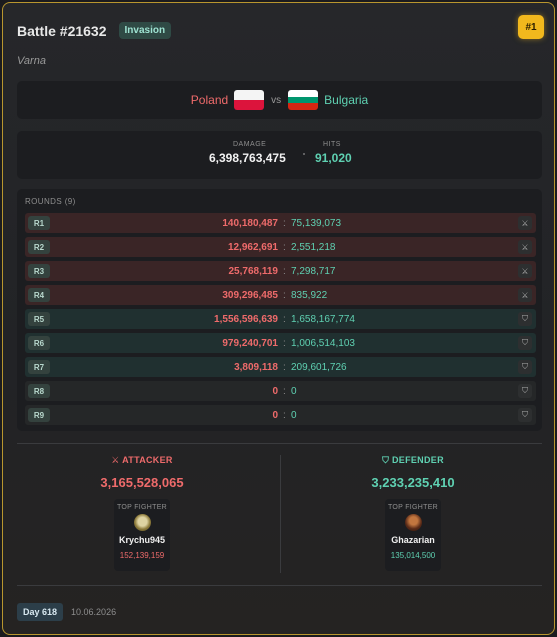 Image resolution: width=557 pixels, height=637 pixels. I want to click on attacker-top-fighter: TOP FIGHTER Krychu945 152,139,159, so click(142, 535).